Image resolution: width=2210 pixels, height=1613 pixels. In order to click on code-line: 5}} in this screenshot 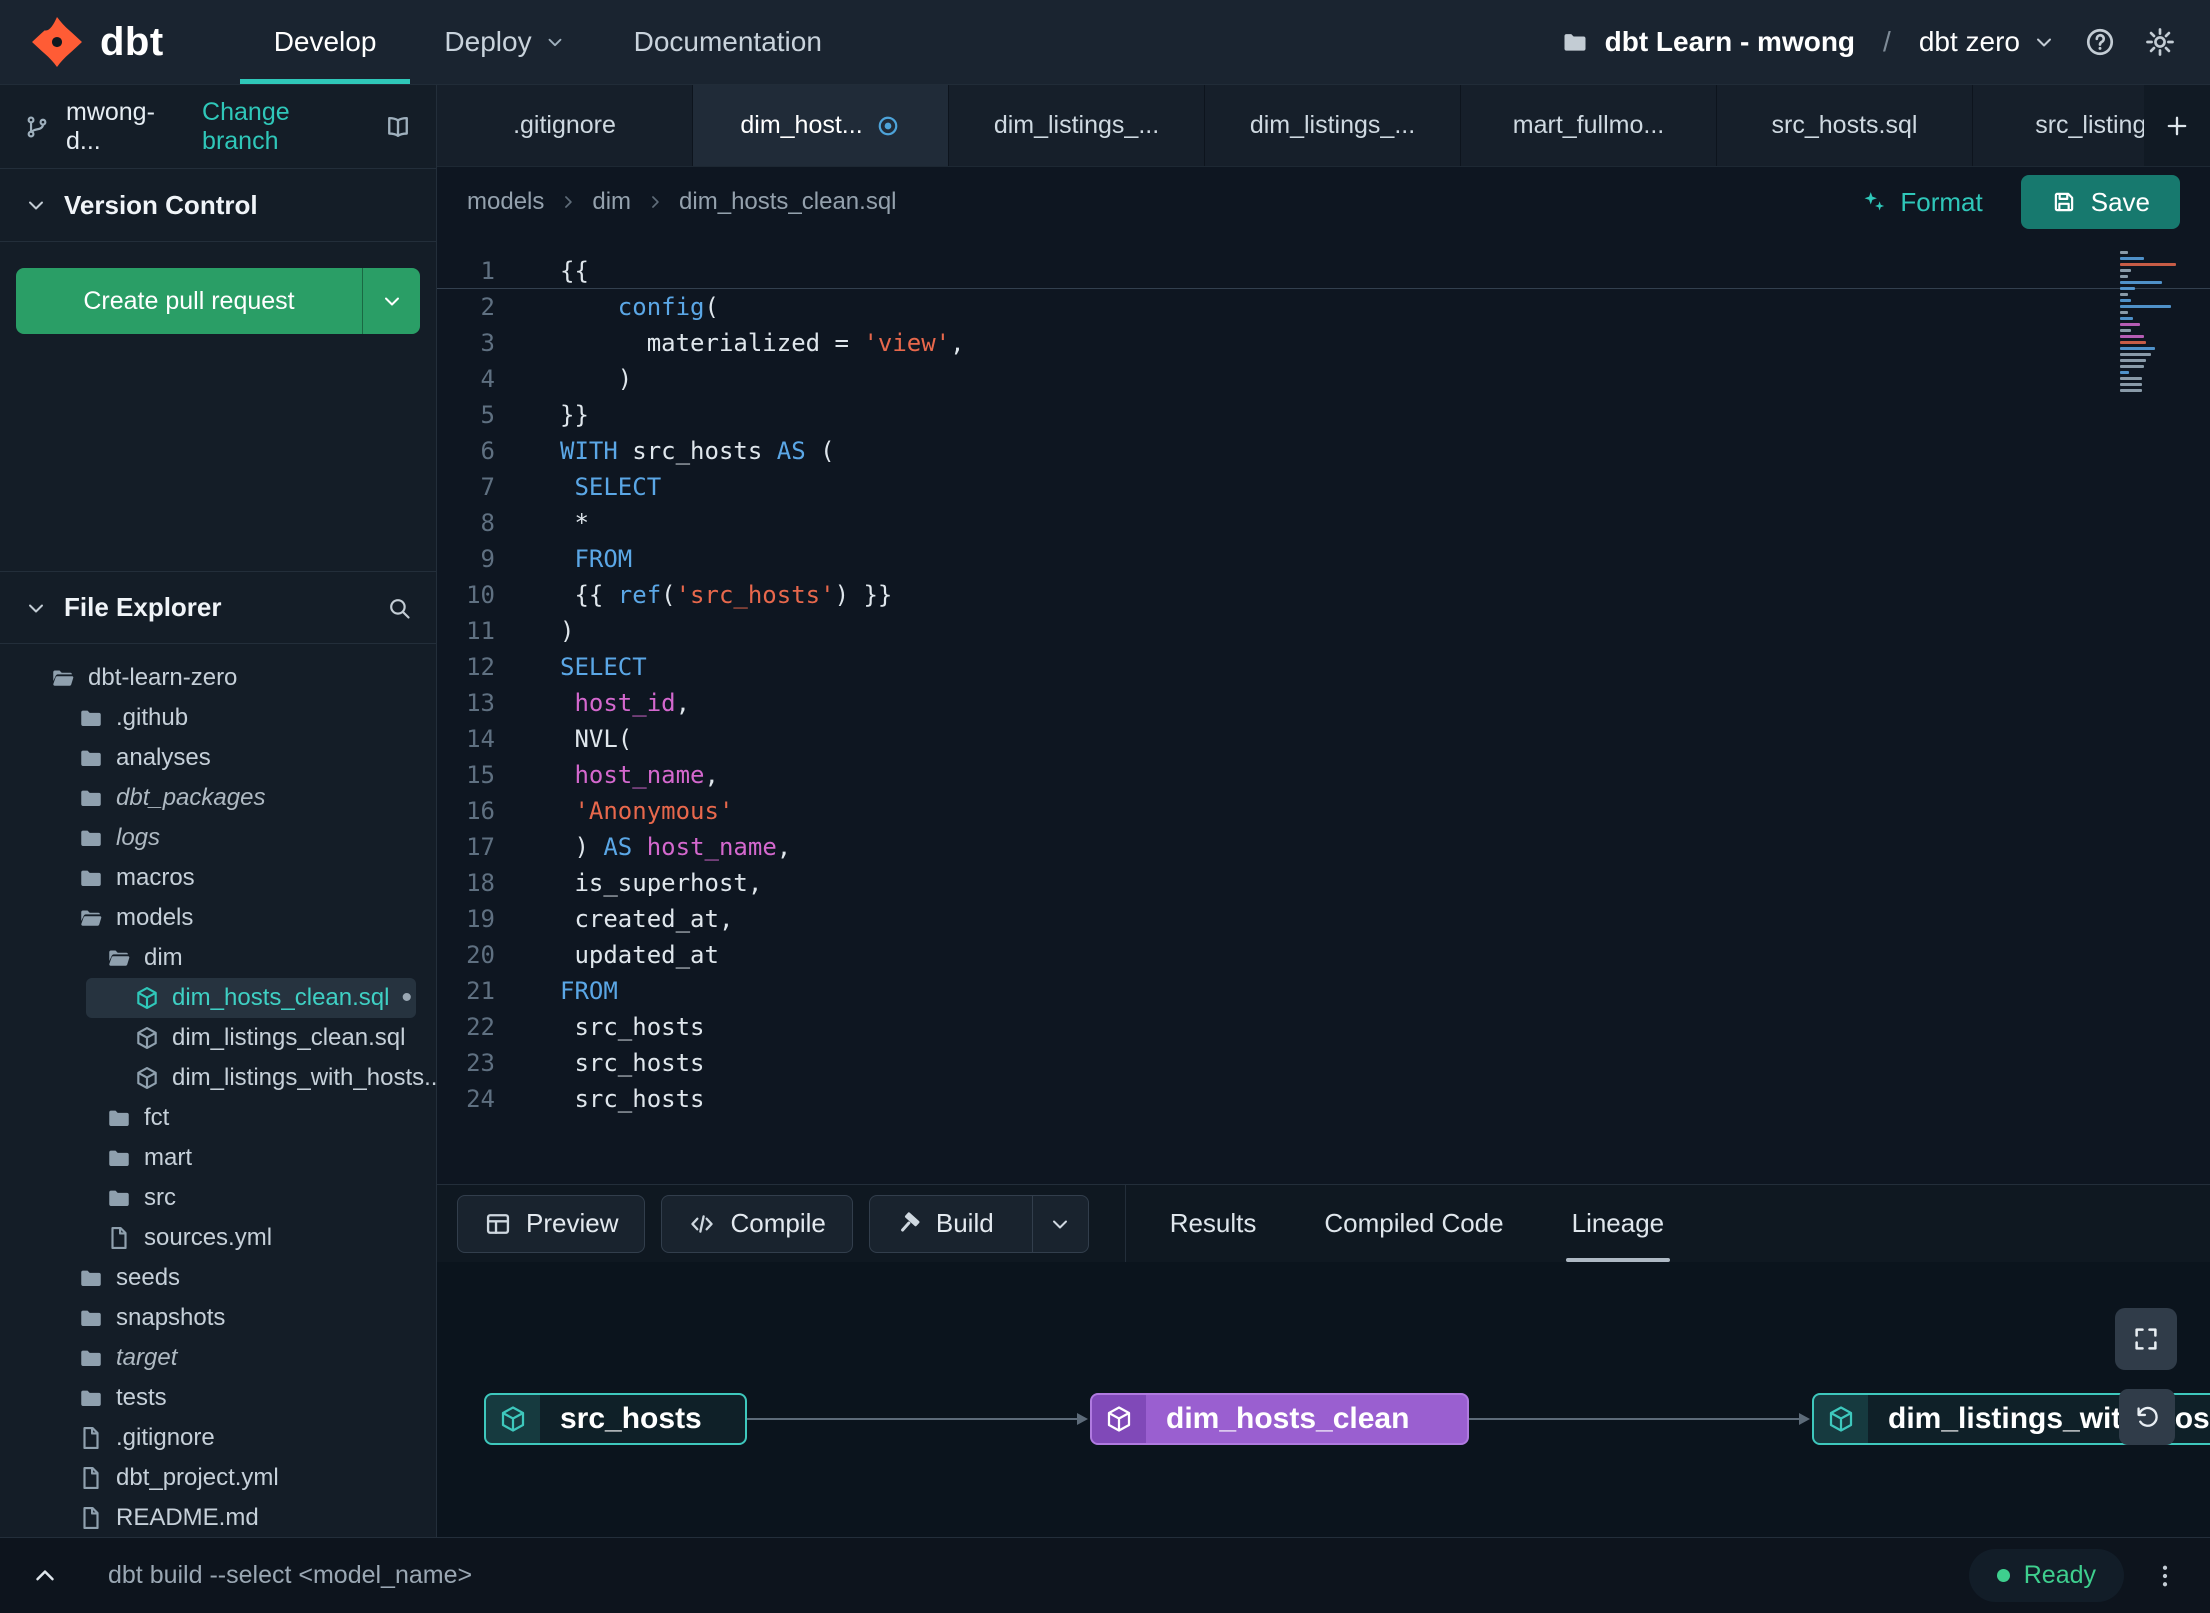, I will do `click(1323, 415)`.